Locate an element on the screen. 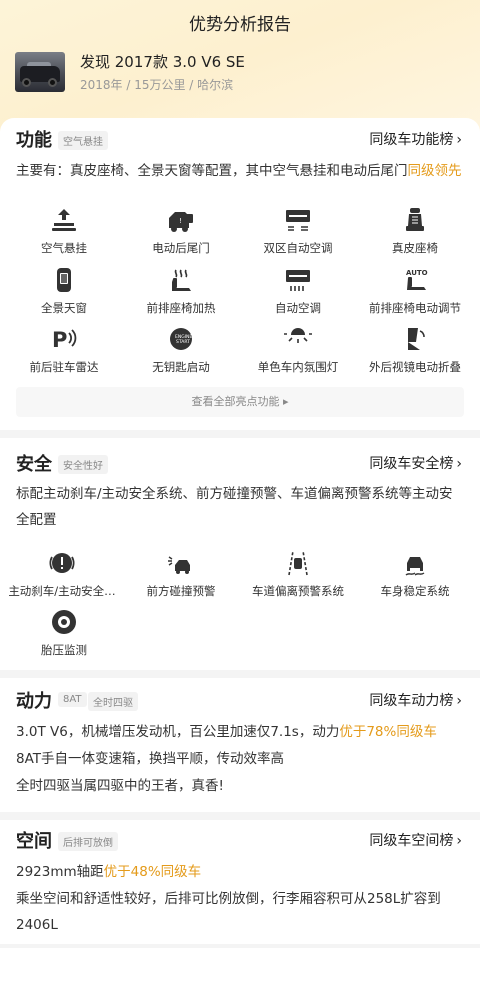  car-meta: 2018年 / 15万公里 / 哈尔滨 is located at coordinates (157, 85).